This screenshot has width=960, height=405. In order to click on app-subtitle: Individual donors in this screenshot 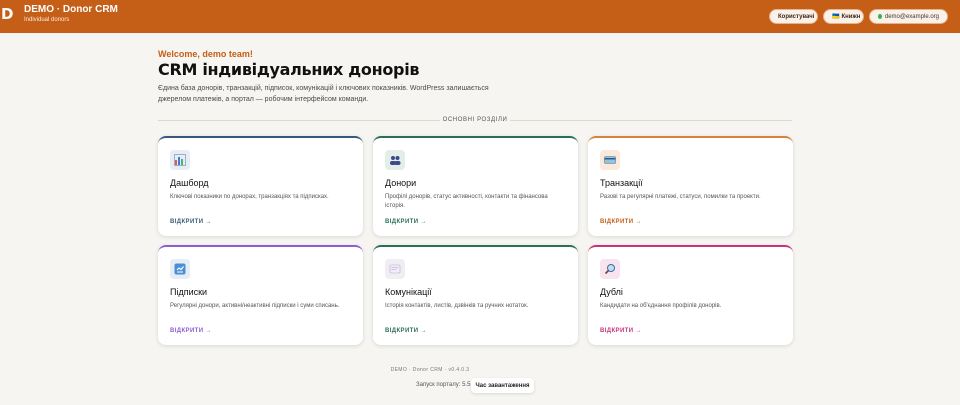, I will do `click(47, 20)`.